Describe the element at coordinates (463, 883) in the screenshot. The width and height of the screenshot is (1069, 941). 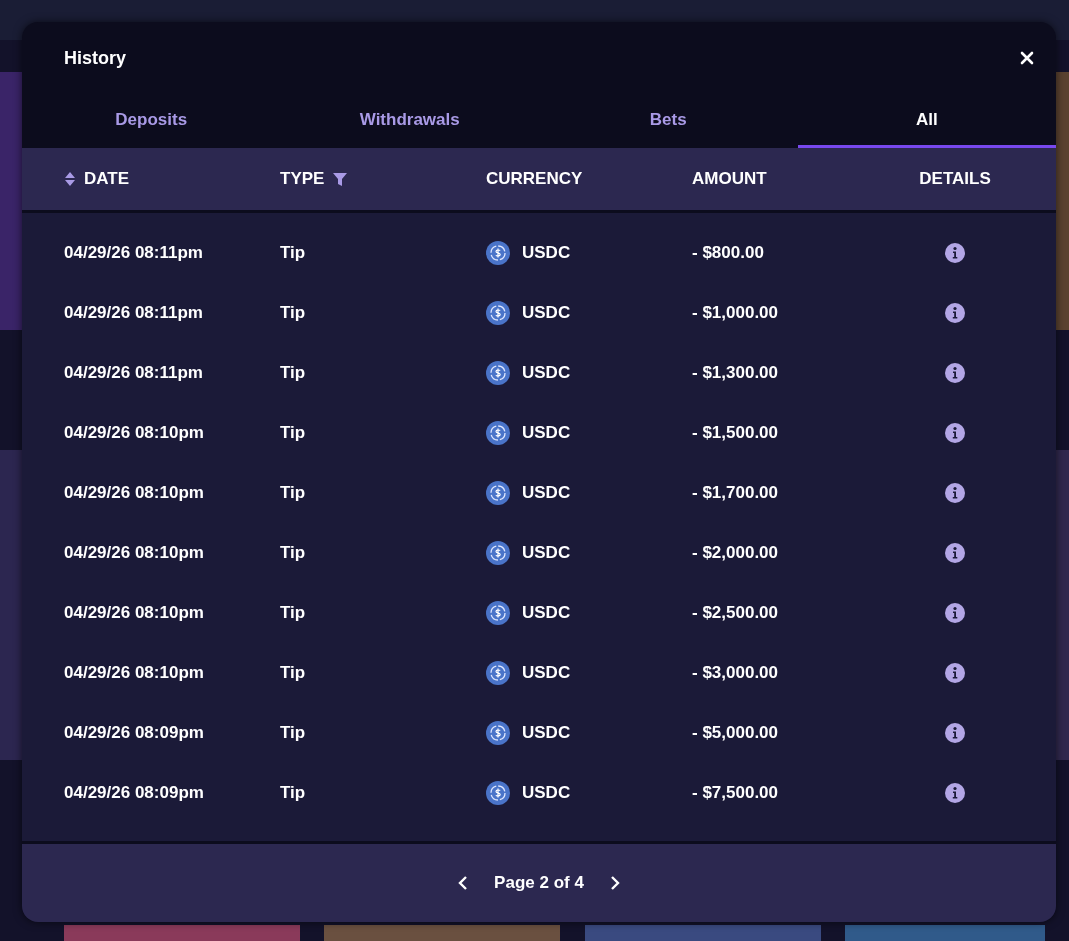
I see `previous-page-icon` at that location.